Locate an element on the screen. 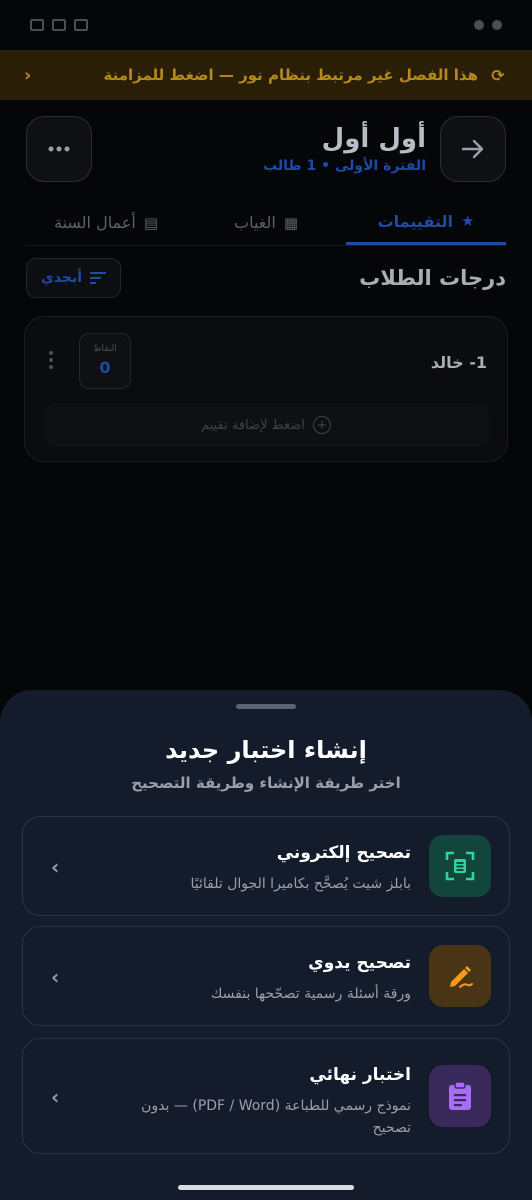 The width and height of the screenshot is (532, 1200). option-title: تصحيح يدوي is located at coordinates (359, 963).